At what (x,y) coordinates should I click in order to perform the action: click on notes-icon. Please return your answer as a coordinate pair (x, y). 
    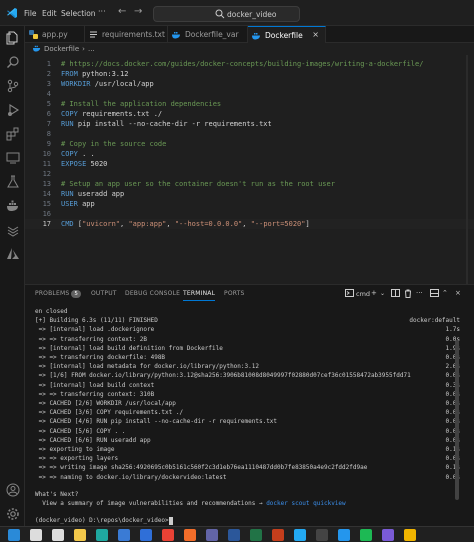
    Looking at the image, I should click on (410, 535).